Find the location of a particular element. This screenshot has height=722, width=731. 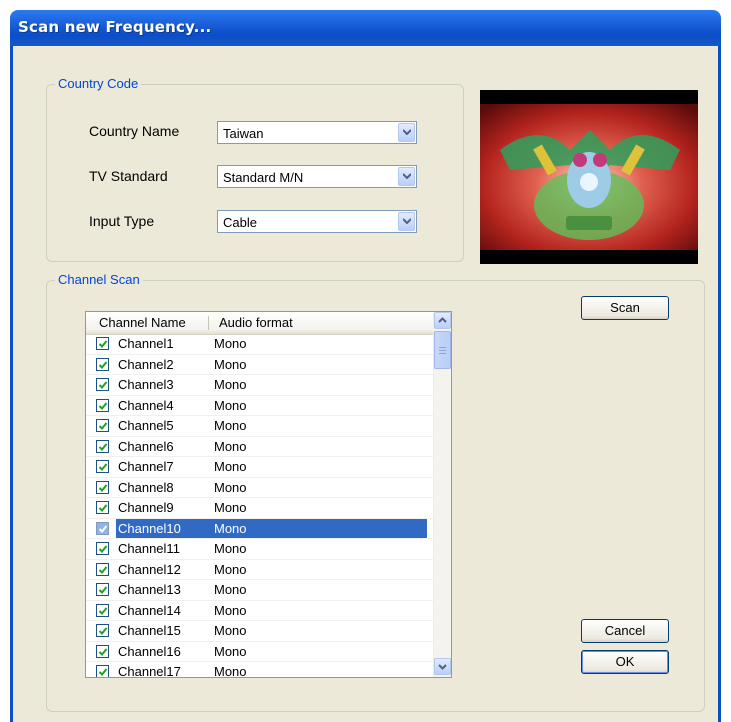

scroll-thumb is located at coordinates (442, 350).